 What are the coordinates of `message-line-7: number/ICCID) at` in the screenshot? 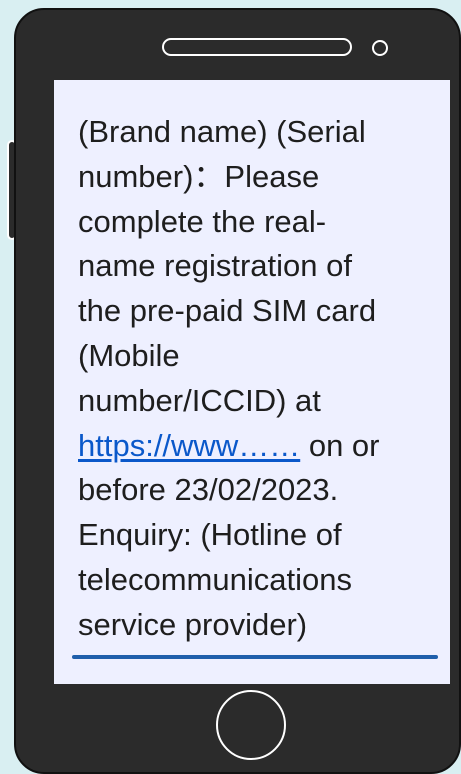 It's located at (199, 400).